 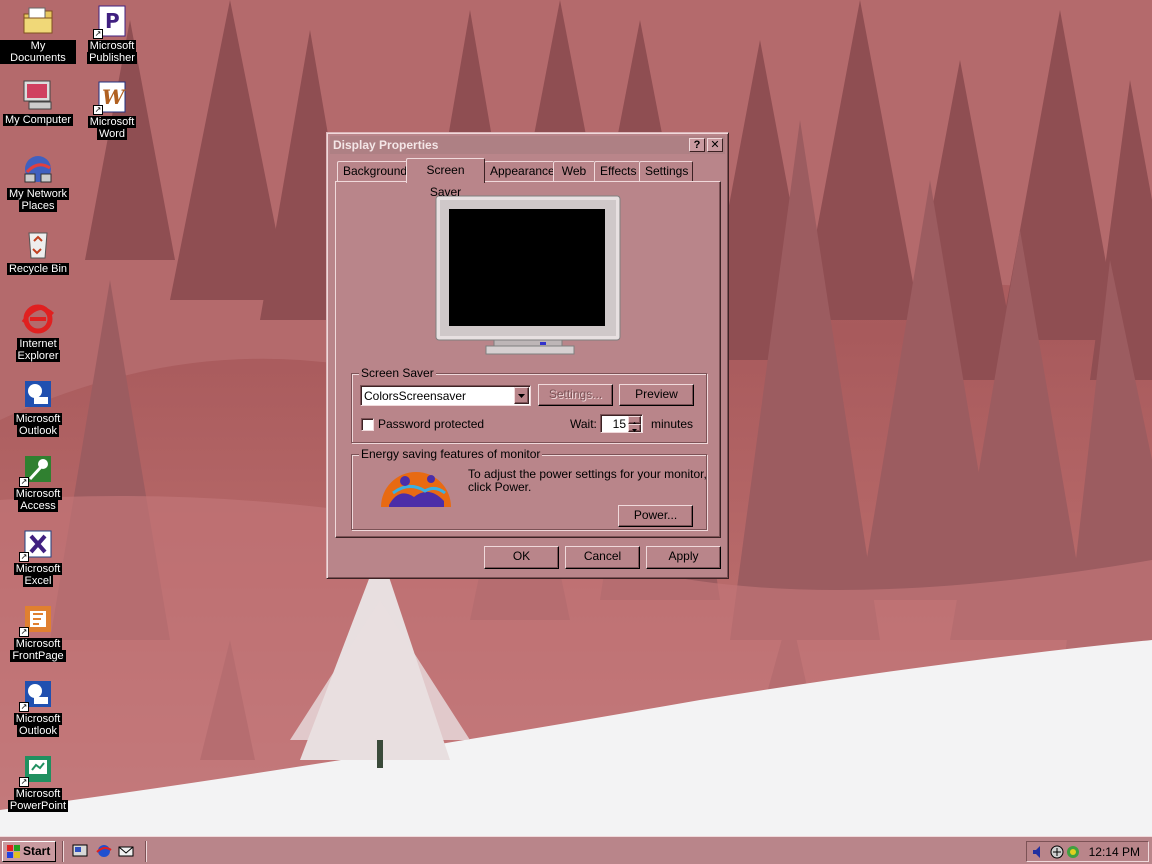 I want to click on outlook-express-quicklaunch-icon, so click(x=126, y=851).